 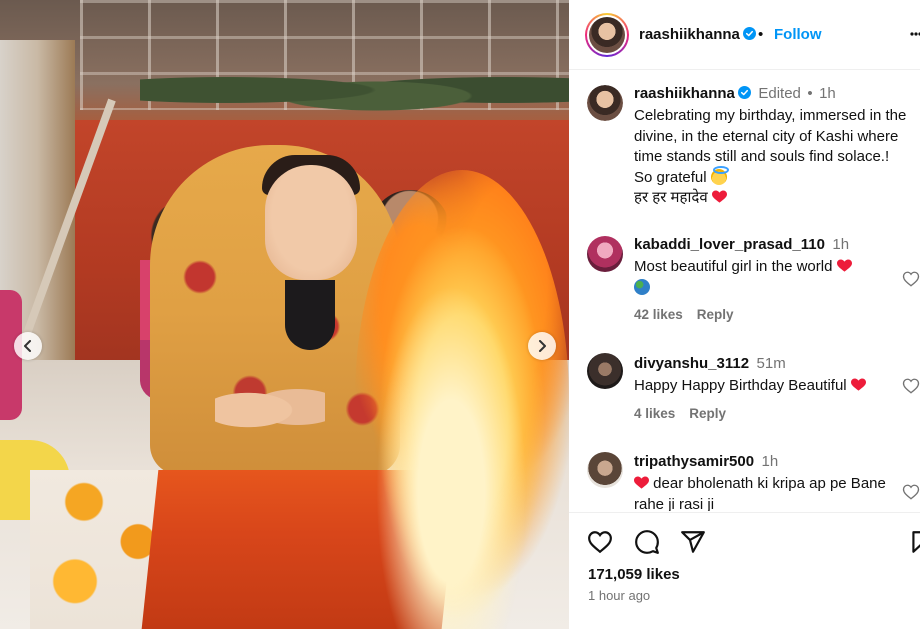 What do you see at coordinates (684, 93) in the screenshot?
I see `caption-username: raashiikhanna` at bounding box center [684, 93].